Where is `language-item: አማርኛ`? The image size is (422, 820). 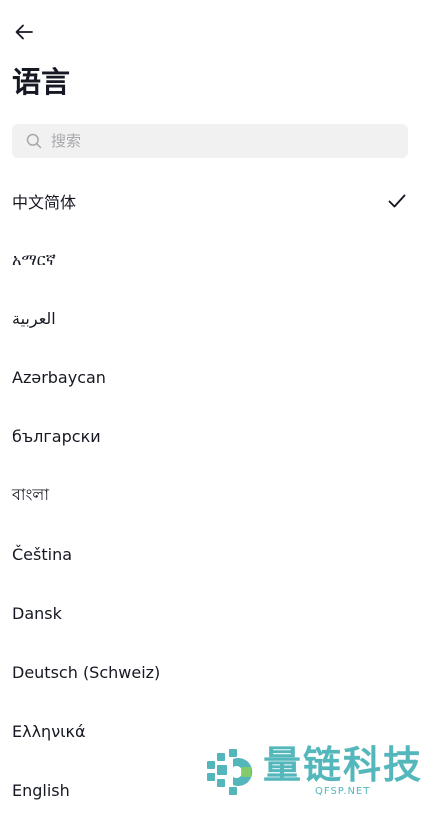 language-item: አማርኛ is located at coordinates (211, 259).